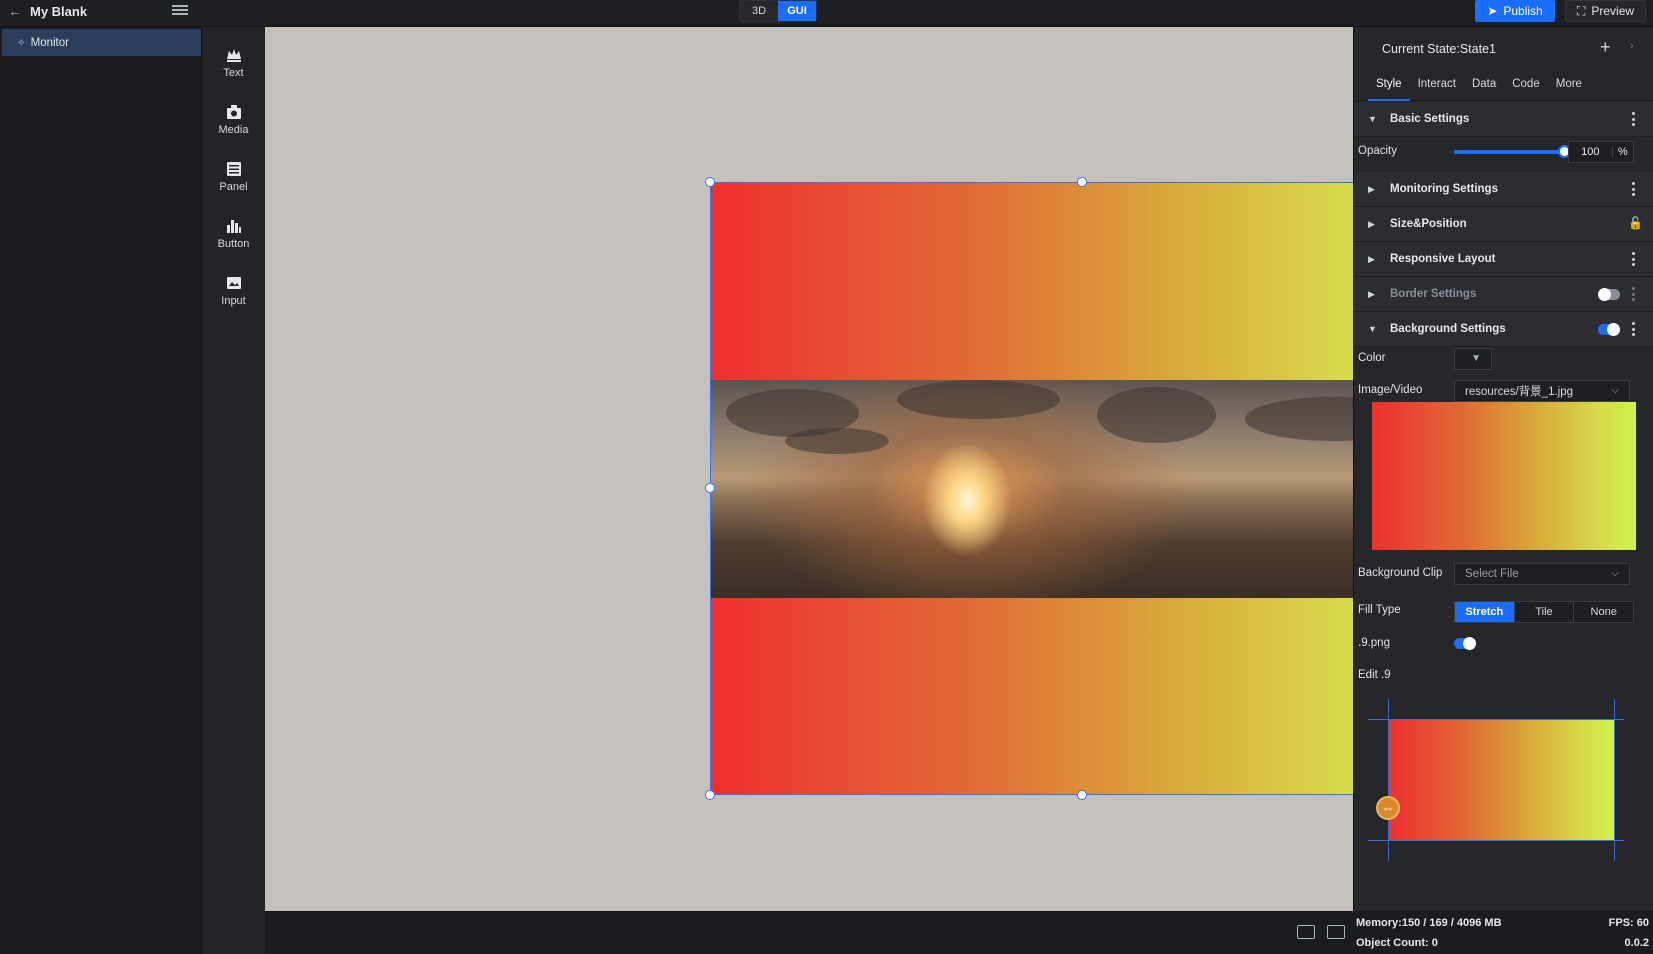 This screenshot has height=954, width=1653. What do you see at coordinates (1636, 943) in the screenshot?
I see `version-status: 0.0.2` at bounding box center [1636, 943].